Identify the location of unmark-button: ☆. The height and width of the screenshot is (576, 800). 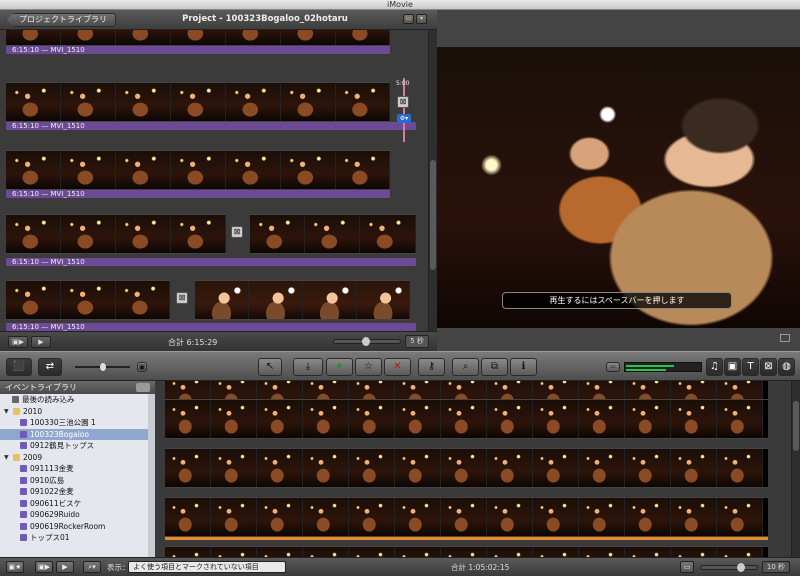
(368, 367).